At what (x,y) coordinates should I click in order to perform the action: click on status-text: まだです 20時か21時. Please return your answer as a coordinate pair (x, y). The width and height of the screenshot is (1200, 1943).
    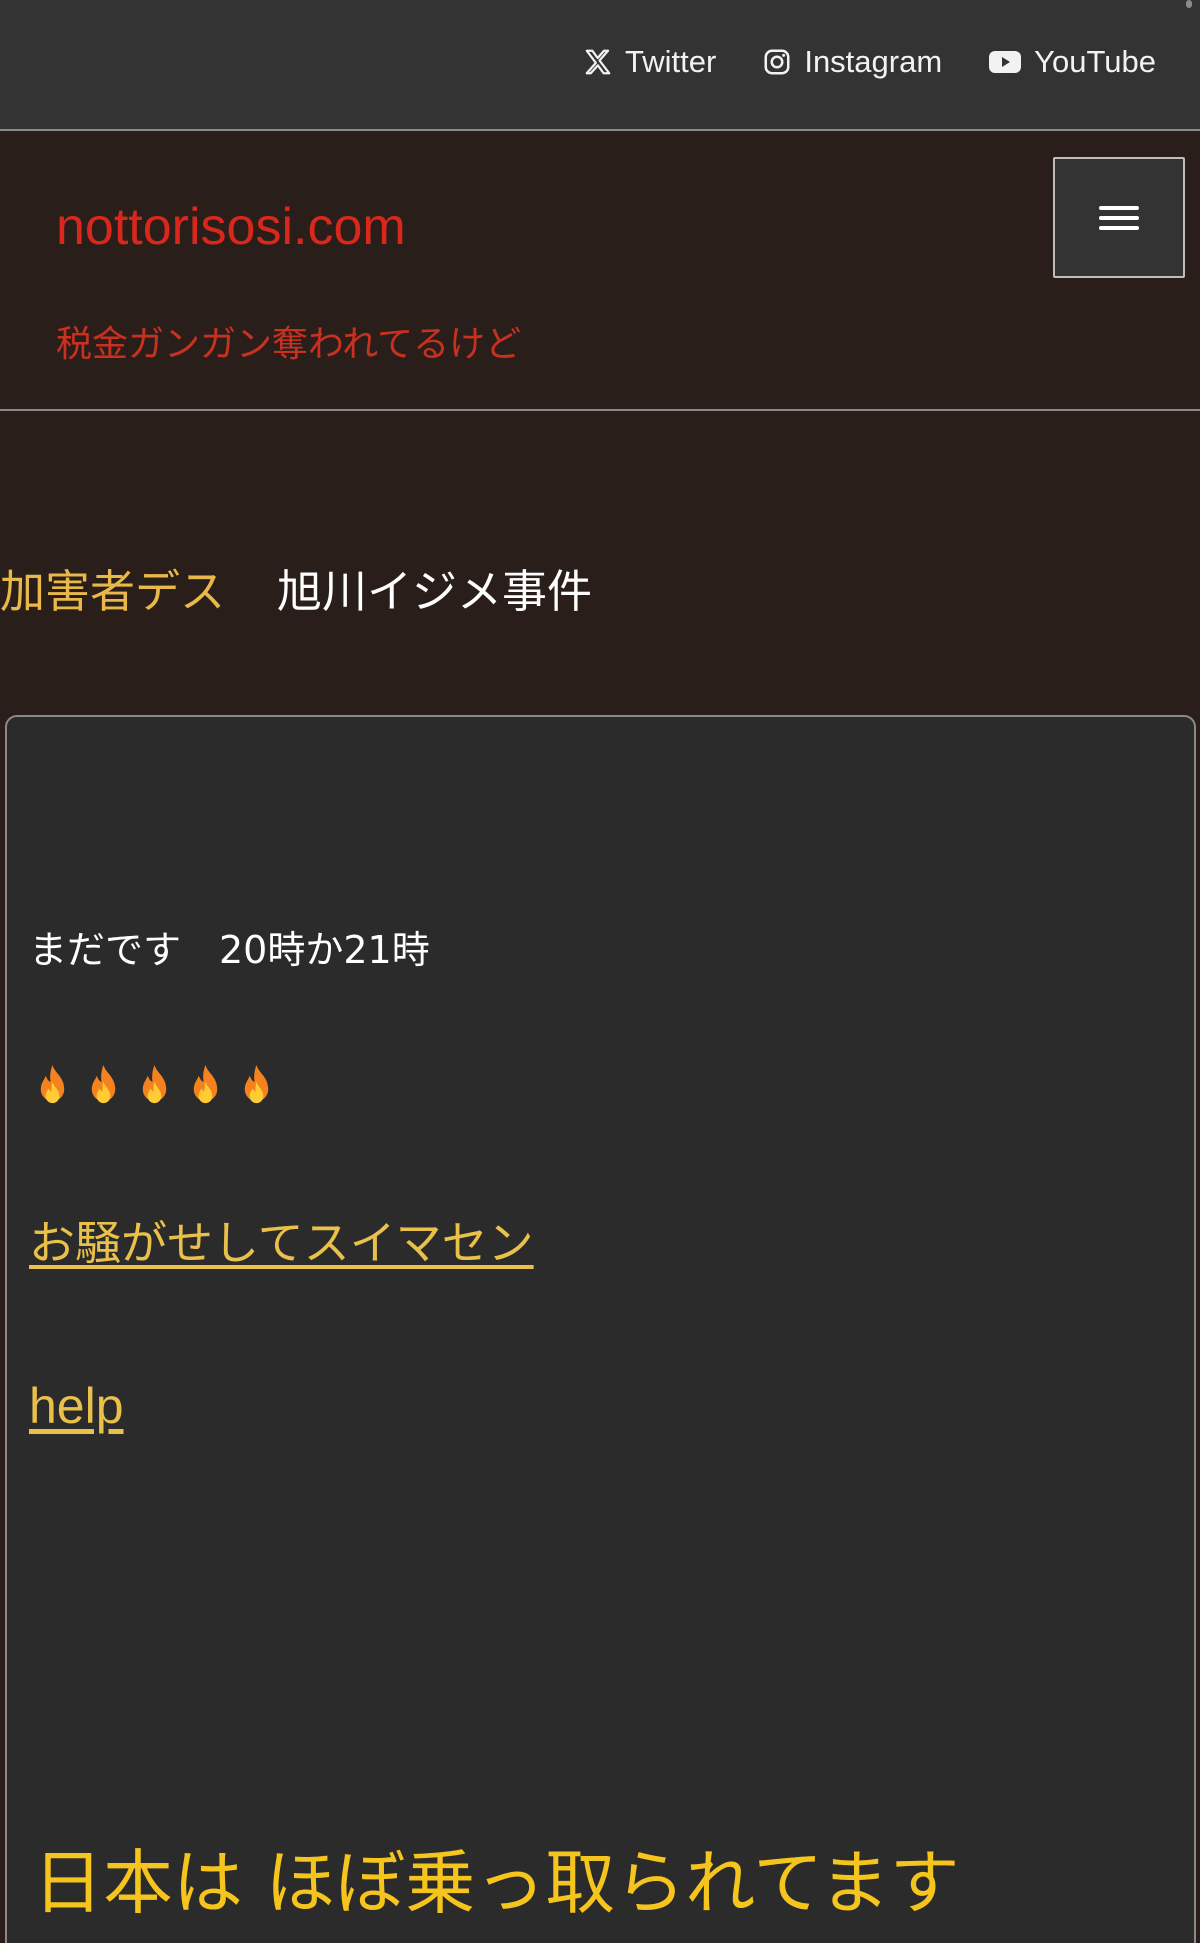
    Looking at the image, I should click on (229, 950).